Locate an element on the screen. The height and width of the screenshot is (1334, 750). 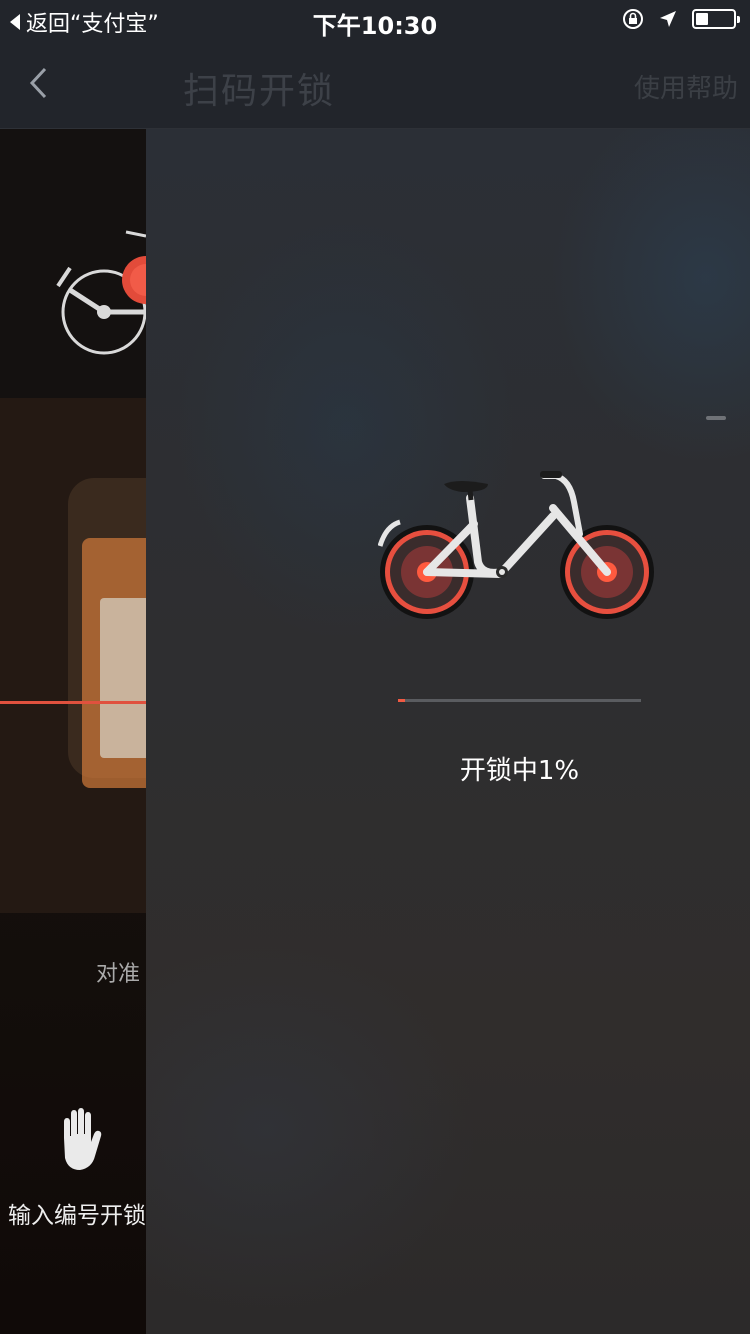
help-link: 使用帮助 is located at coordinates (686, 86).